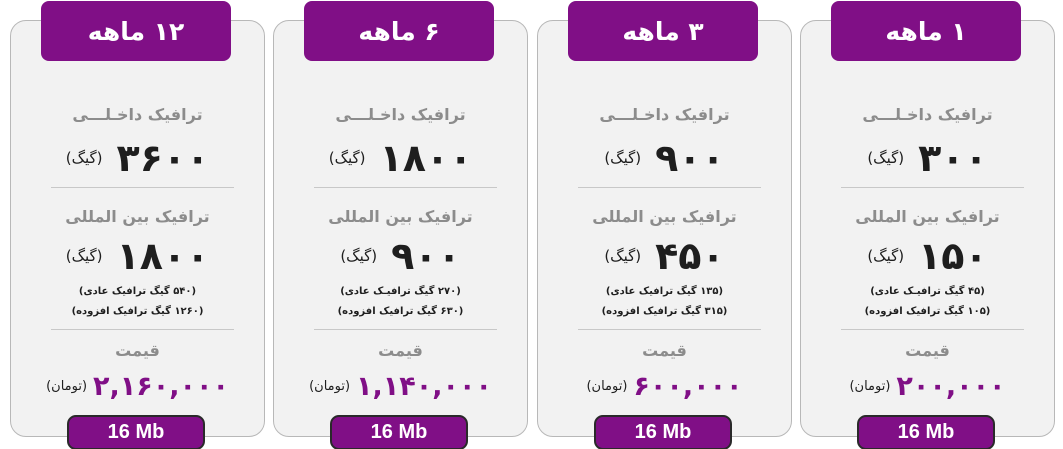 Image resolution: width=1063 pixels, height=449 pixels. I want to click on plan-title: ۱۲ ماهه, so click(136, 31).